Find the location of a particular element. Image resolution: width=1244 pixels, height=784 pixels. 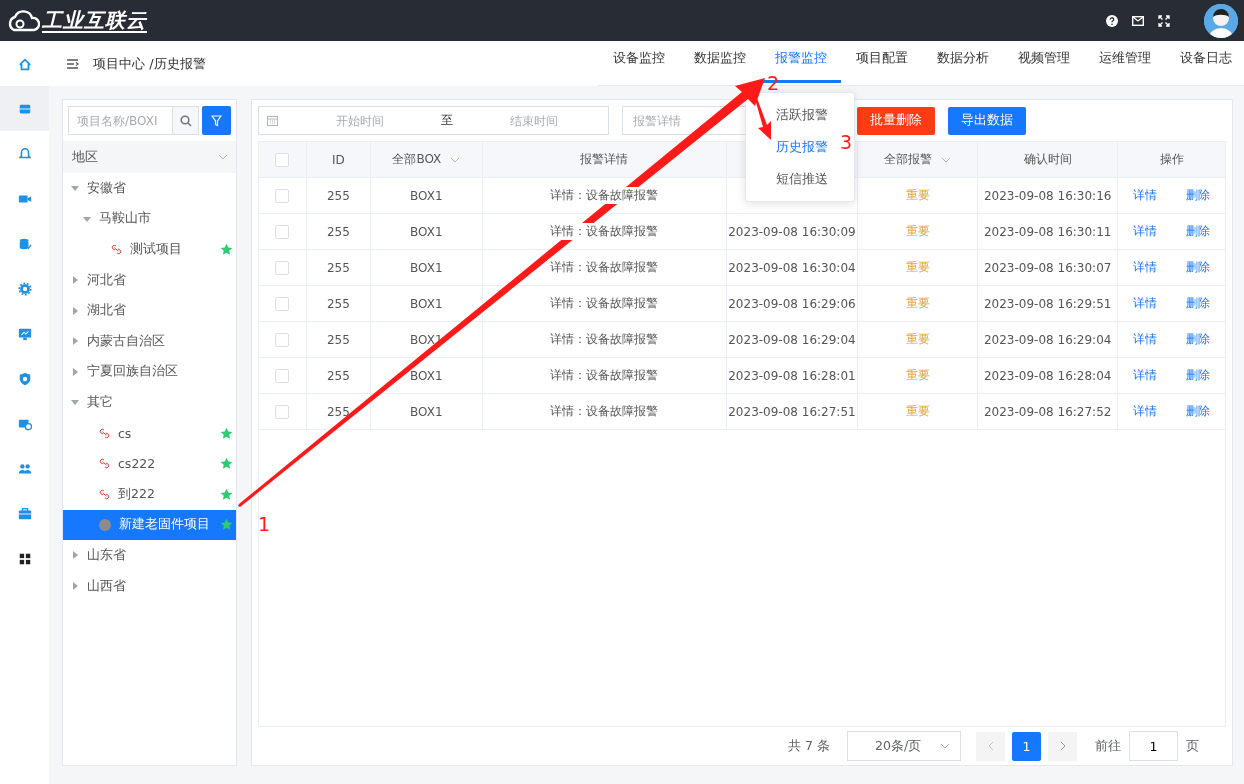

tree-item: 新建老固件项目 is located at coordinates (149, 525).